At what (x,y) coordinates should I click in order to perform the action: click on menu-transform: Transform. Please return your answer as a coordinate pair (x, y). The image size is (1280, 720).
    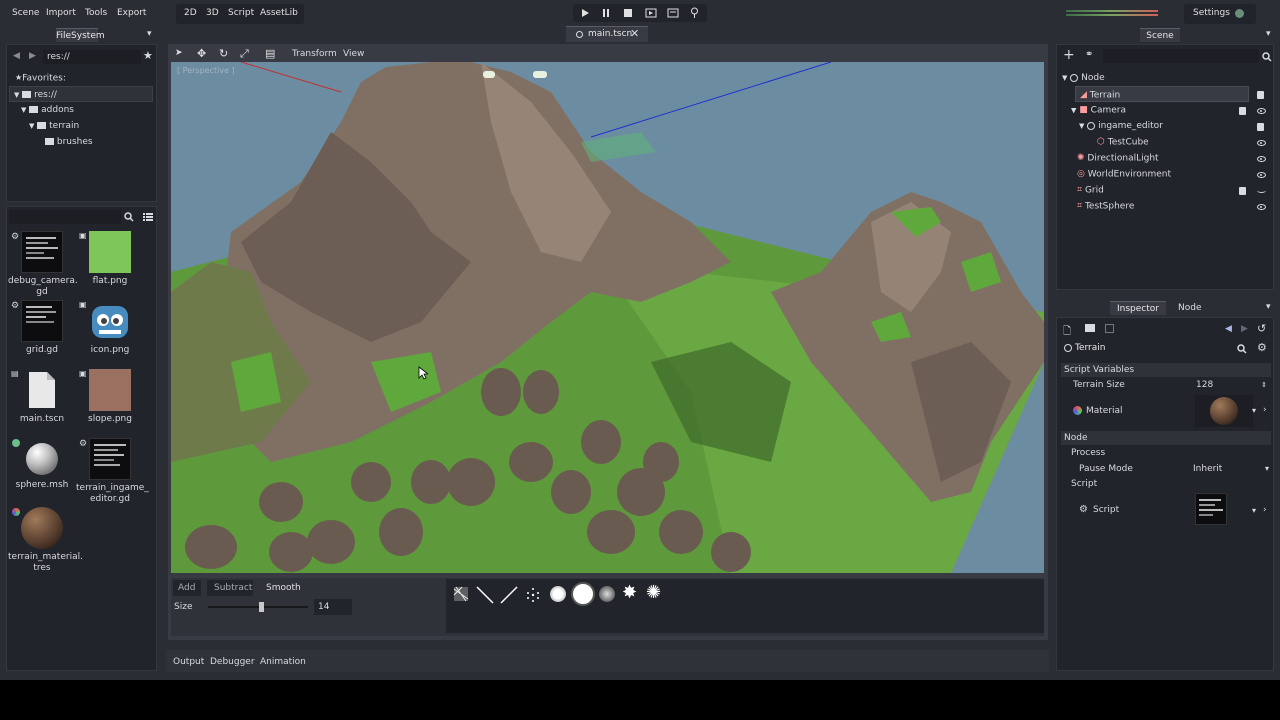
    Looking at the image, I should click on (314, 54).